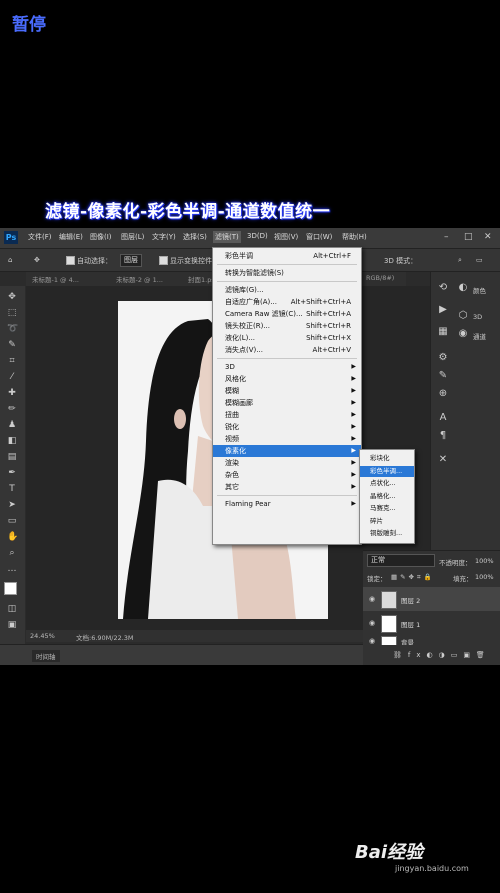 The height and width of the screenshot is (893, 500). What do you see at coordinates (131, 260) in the screenshot?
I see `auto-select-dropdown: 图层` at bounding box center [131, 260].